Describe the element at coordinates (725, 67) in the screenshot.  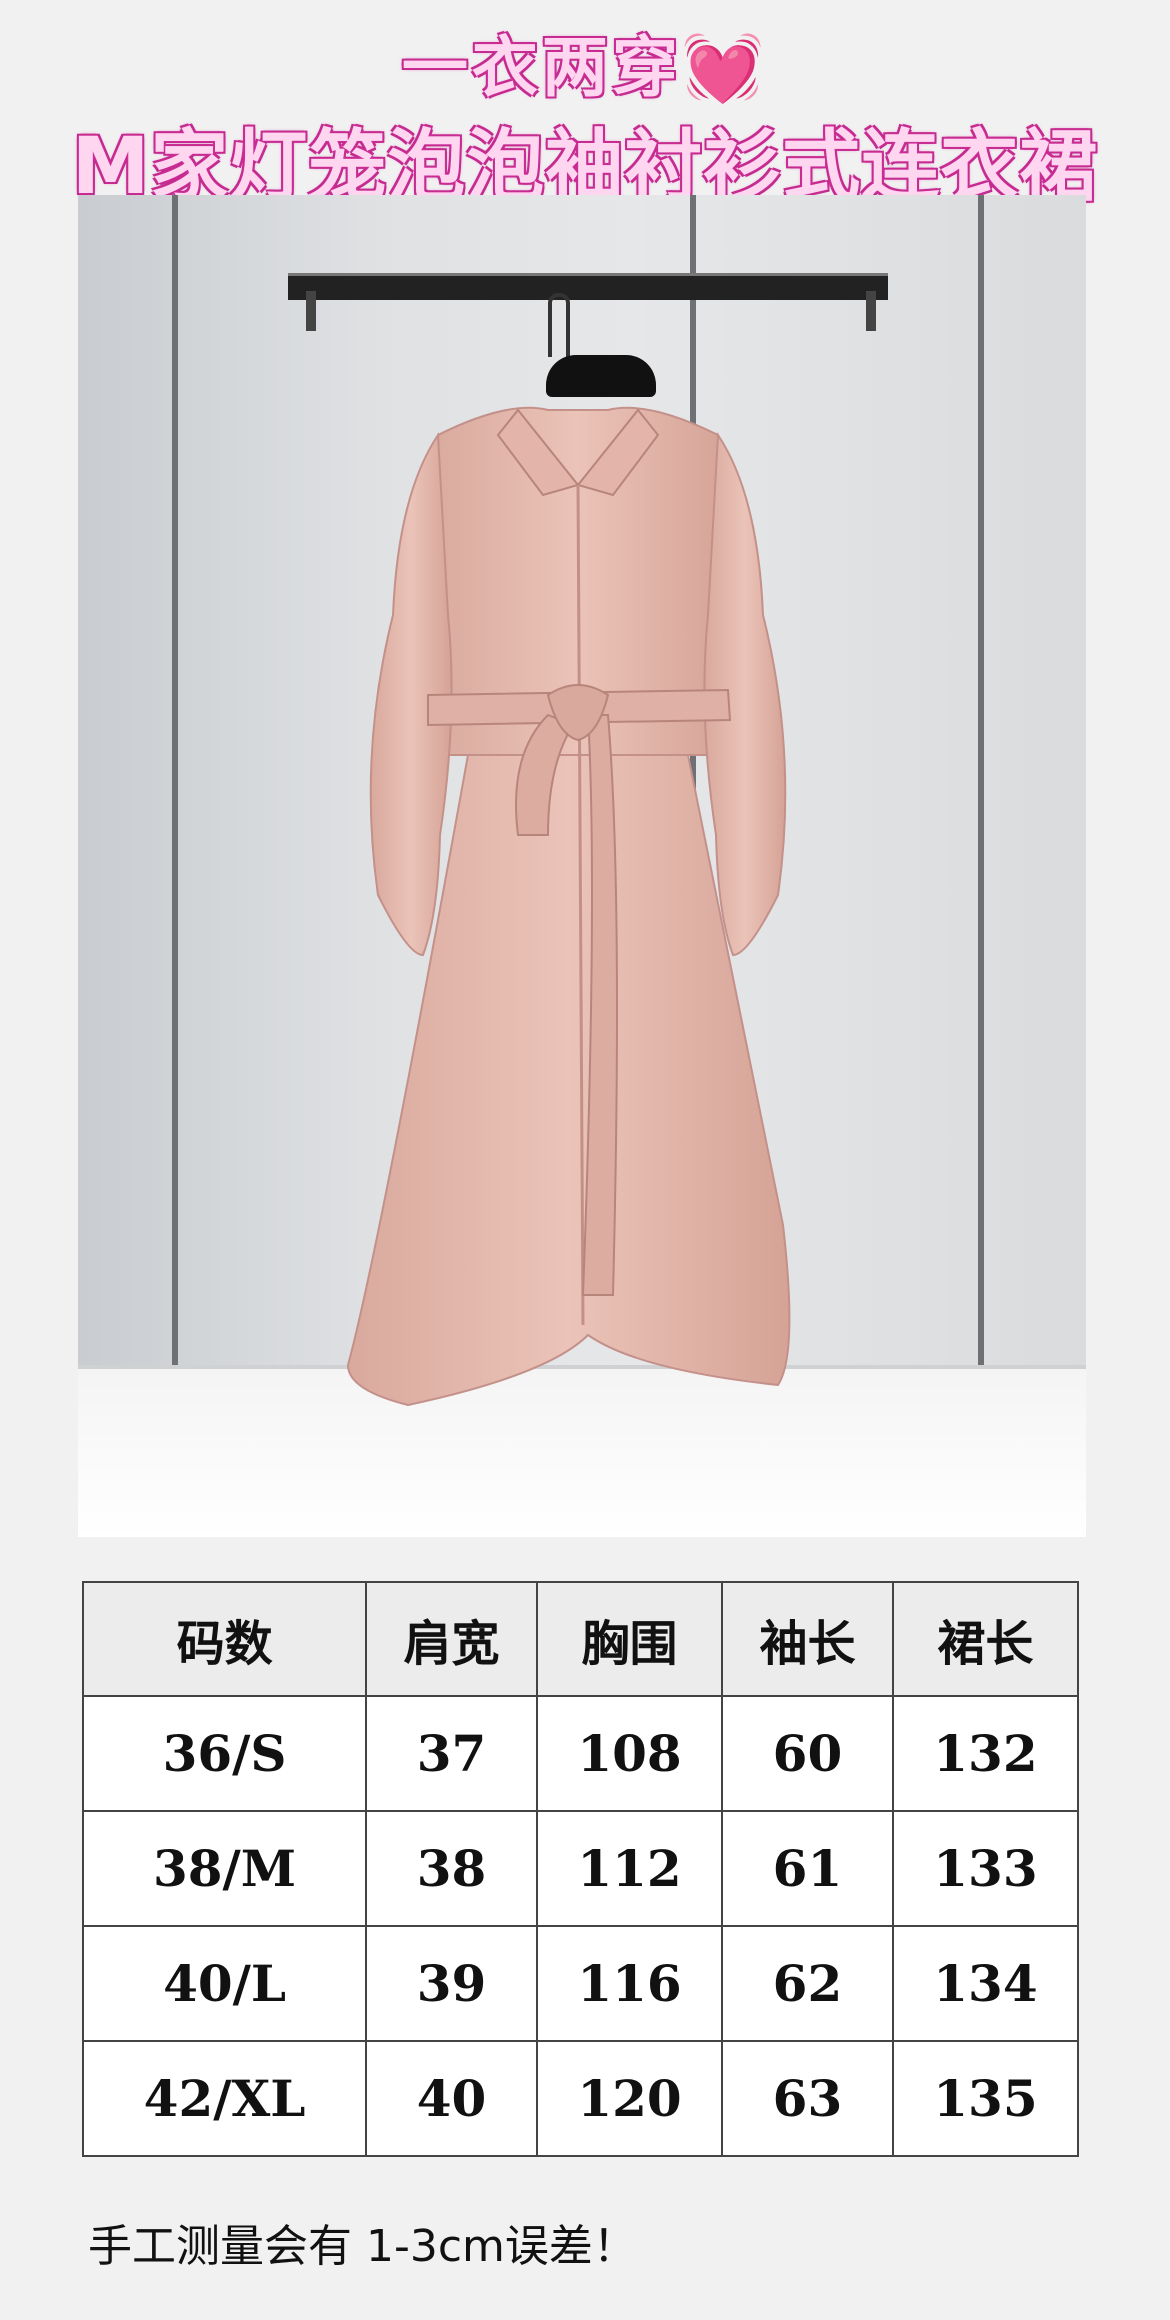
I see `heart-icon: 💓` at that location.